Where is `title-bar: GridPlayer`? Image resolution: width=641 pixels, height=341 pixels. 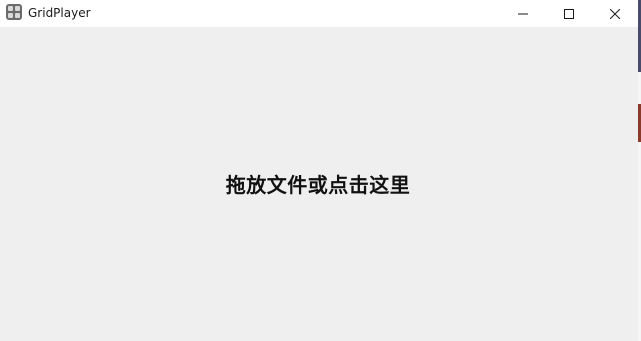
title-bar: GridPlayer is located at coordinates (319, 13).